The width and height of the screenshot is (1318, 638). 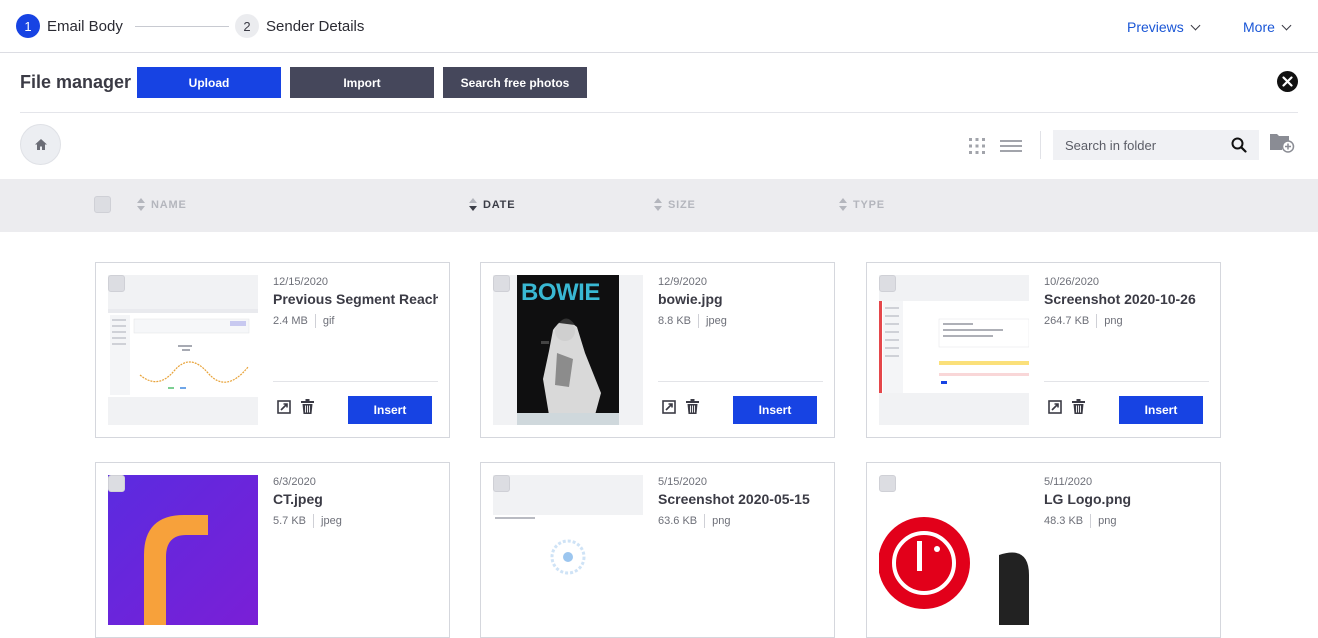 I want to click on file-size: 63.6 KB, so click(x=678, y=521).